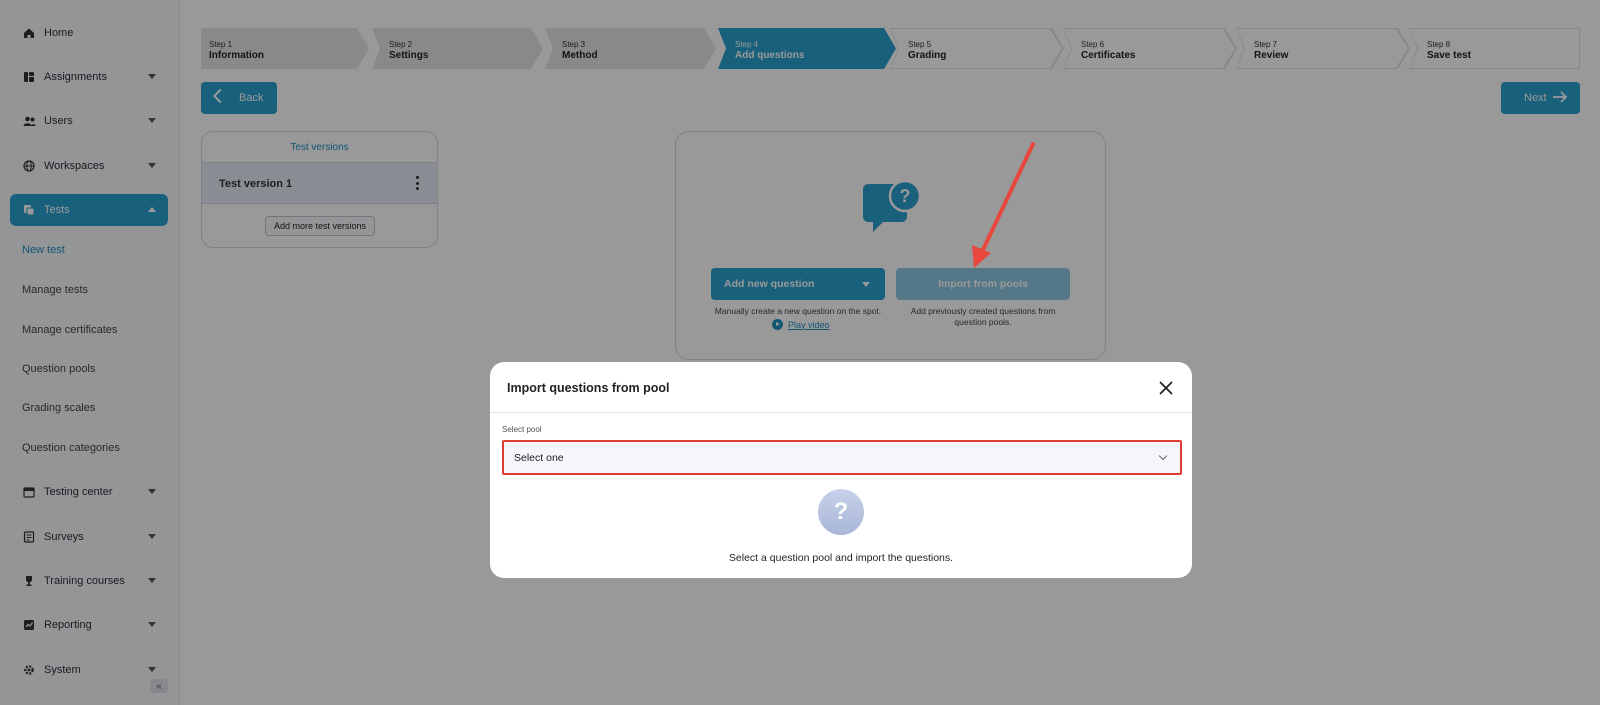 The image size is (1600, 705). I want to click on close-icon, so click(1166, 388).